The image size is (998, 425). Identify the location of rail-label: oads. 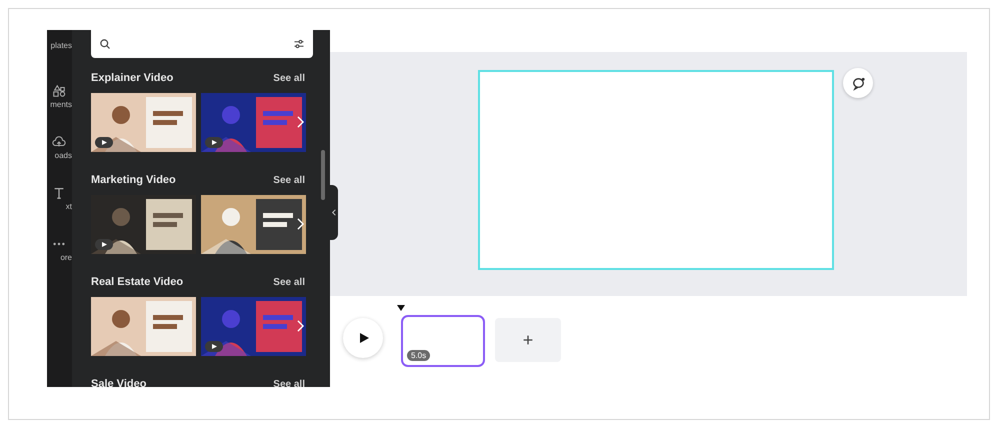
(63, 155).